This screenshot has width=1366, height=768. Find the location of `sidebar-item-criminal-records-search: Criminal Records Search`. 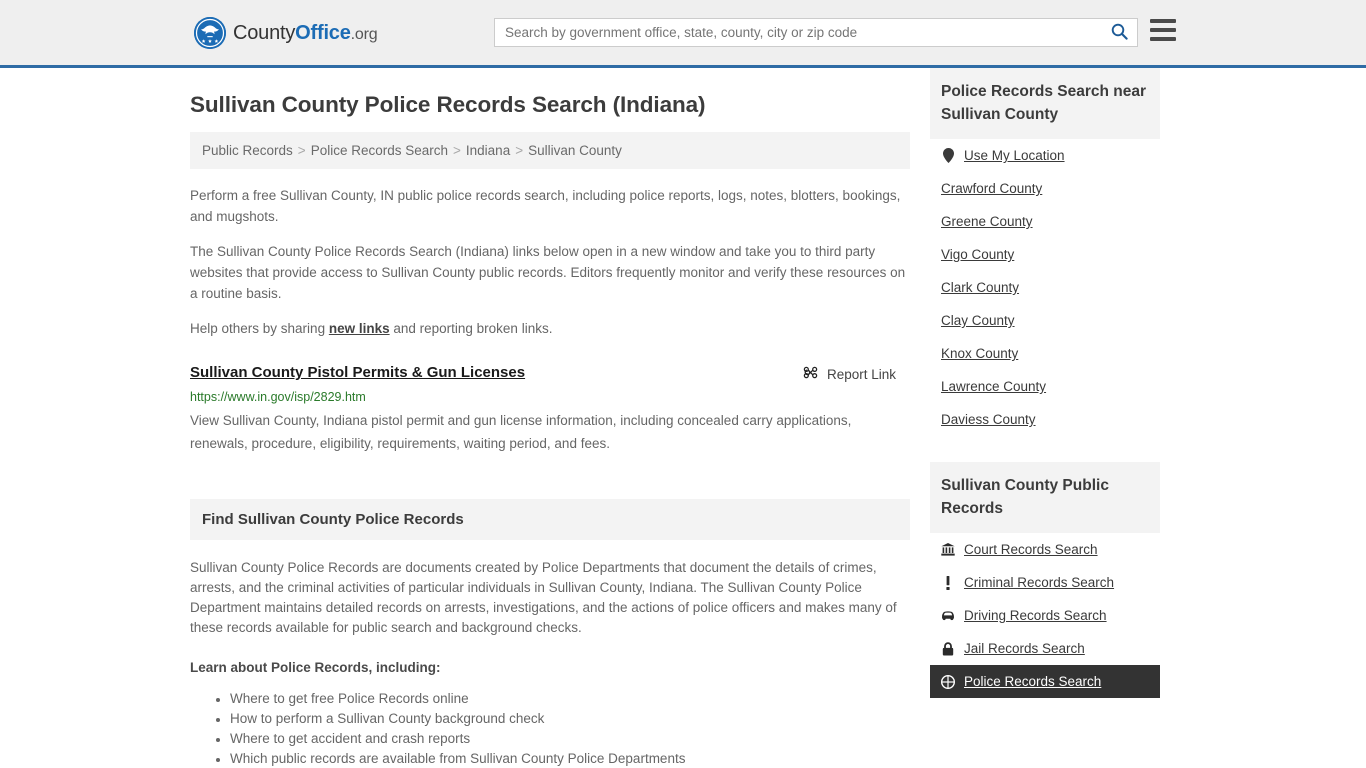

sidebar-item-criminal-records-search: Criminal Records Search is located at coordinates (1045, 582).